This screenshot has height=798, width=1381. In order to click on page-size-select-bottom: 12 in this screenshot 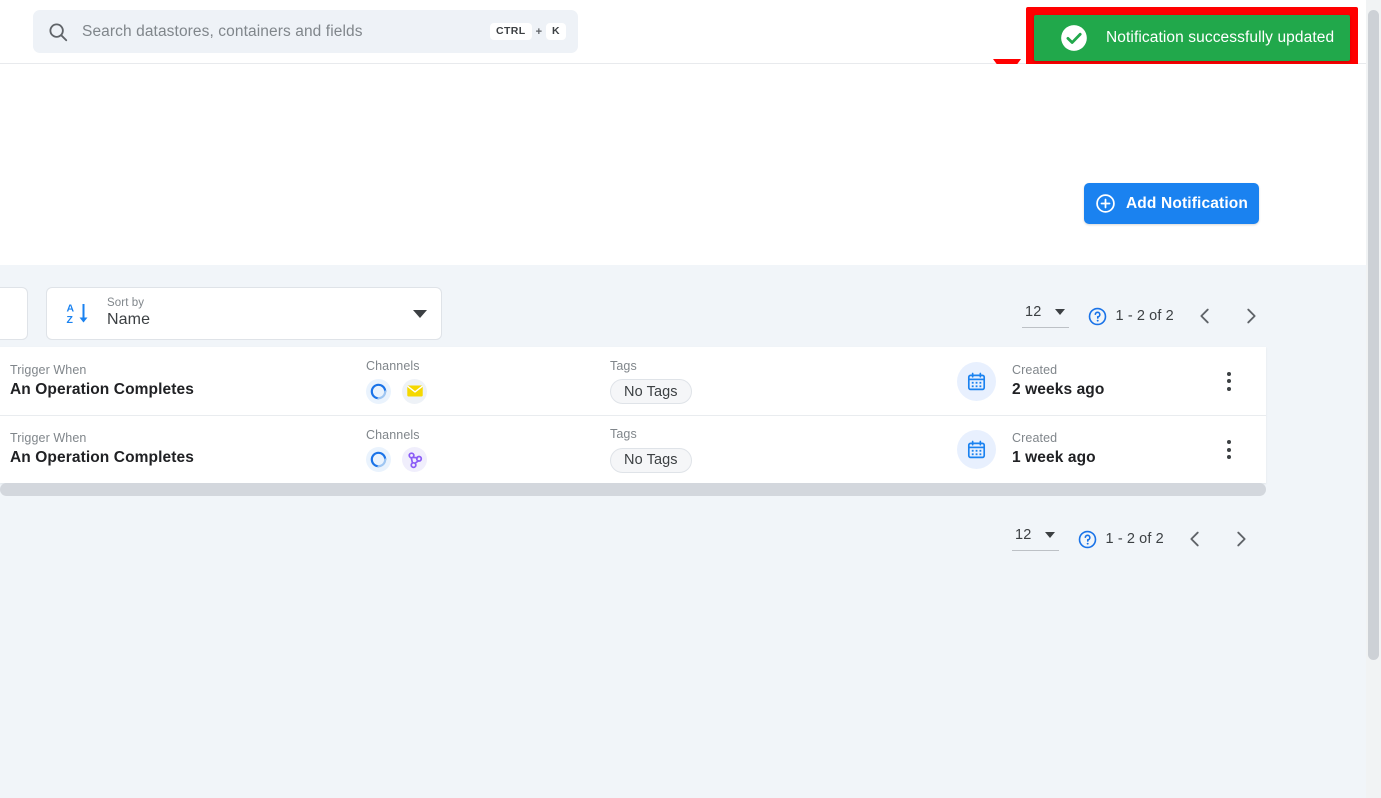, I will do `click(1035, 539)`.